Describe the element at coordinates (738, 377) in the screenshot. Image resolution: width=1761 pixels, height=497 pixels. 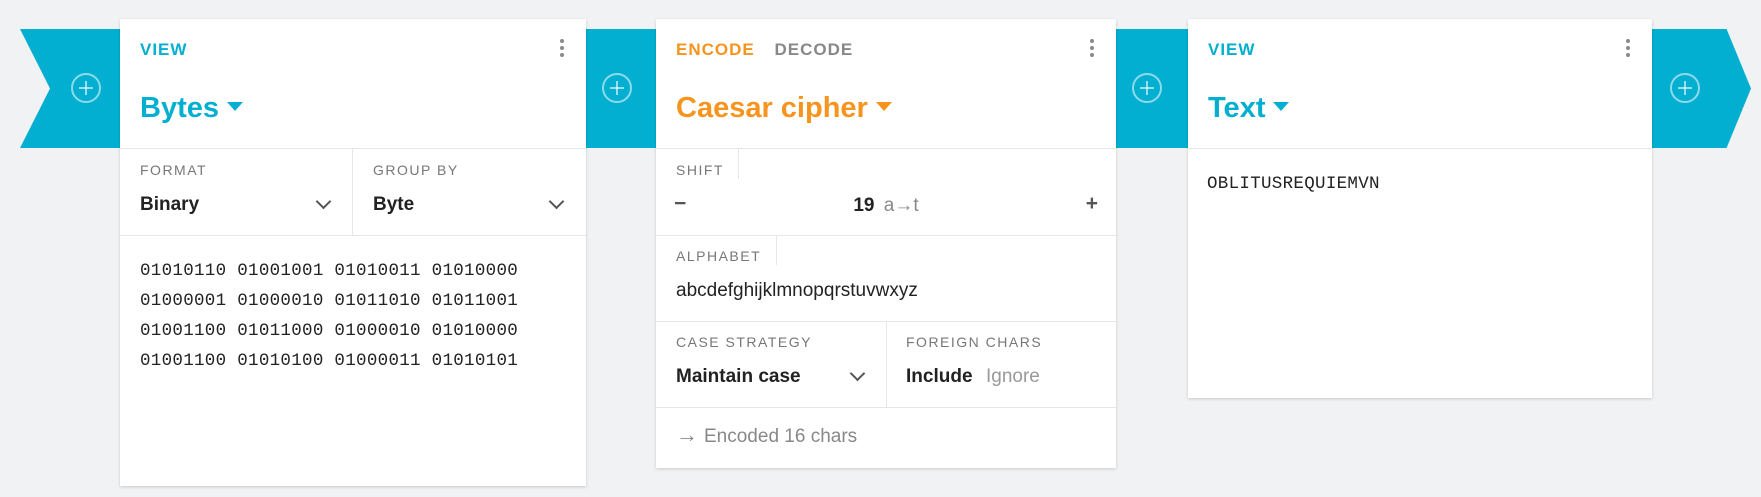
I see `case-strategy-select: Maintain case` at that location.